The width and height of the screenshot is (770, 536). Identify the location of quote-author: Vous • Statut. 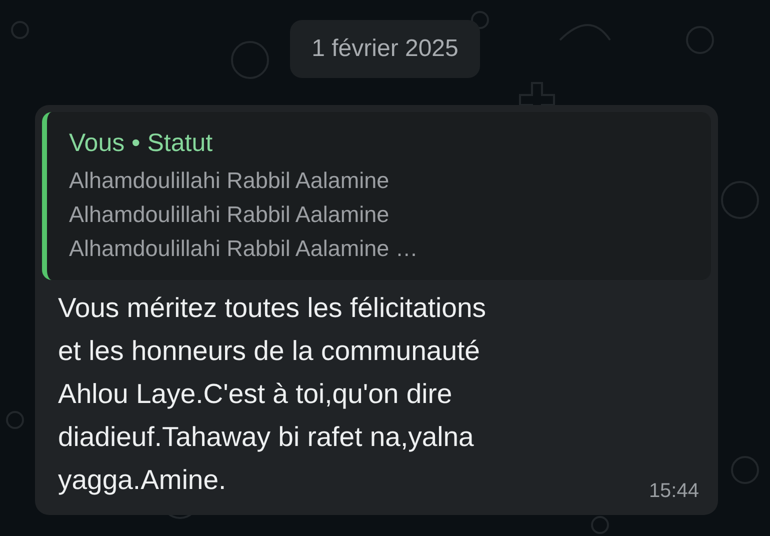
(141, 143).